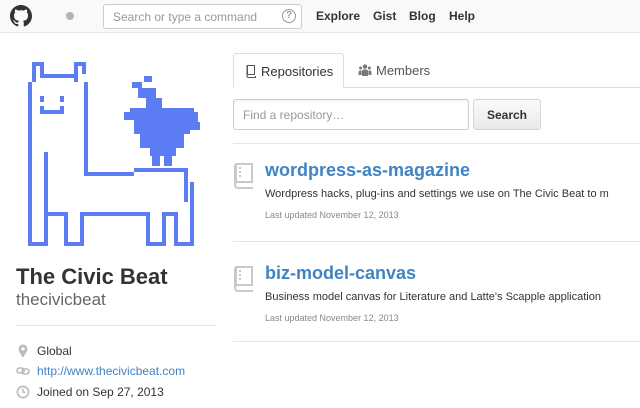 This screenshot has height=408, width=640. Describe the element at coordinates (23, 392) in the screenshot. I see `clock-icon` at that location.